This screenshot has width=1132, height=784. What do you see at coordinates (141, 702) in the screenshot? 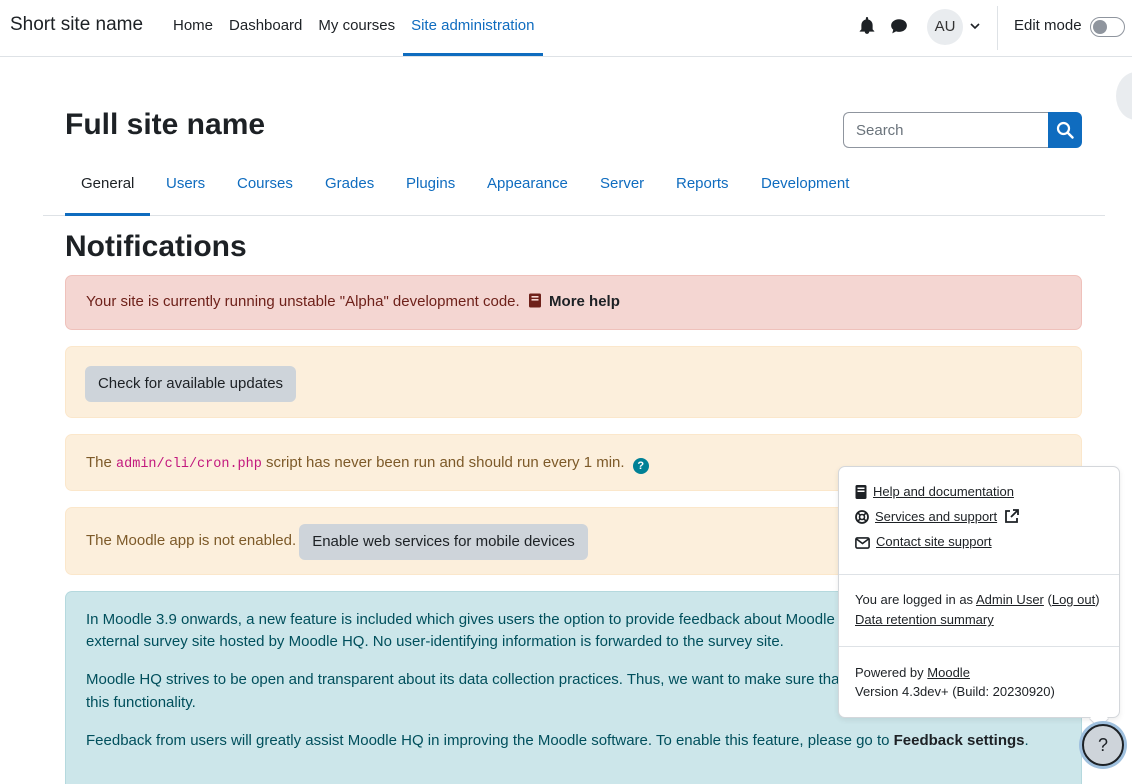
I see `feedback-line-4: this functionality.` at bounding box center [141, 702].